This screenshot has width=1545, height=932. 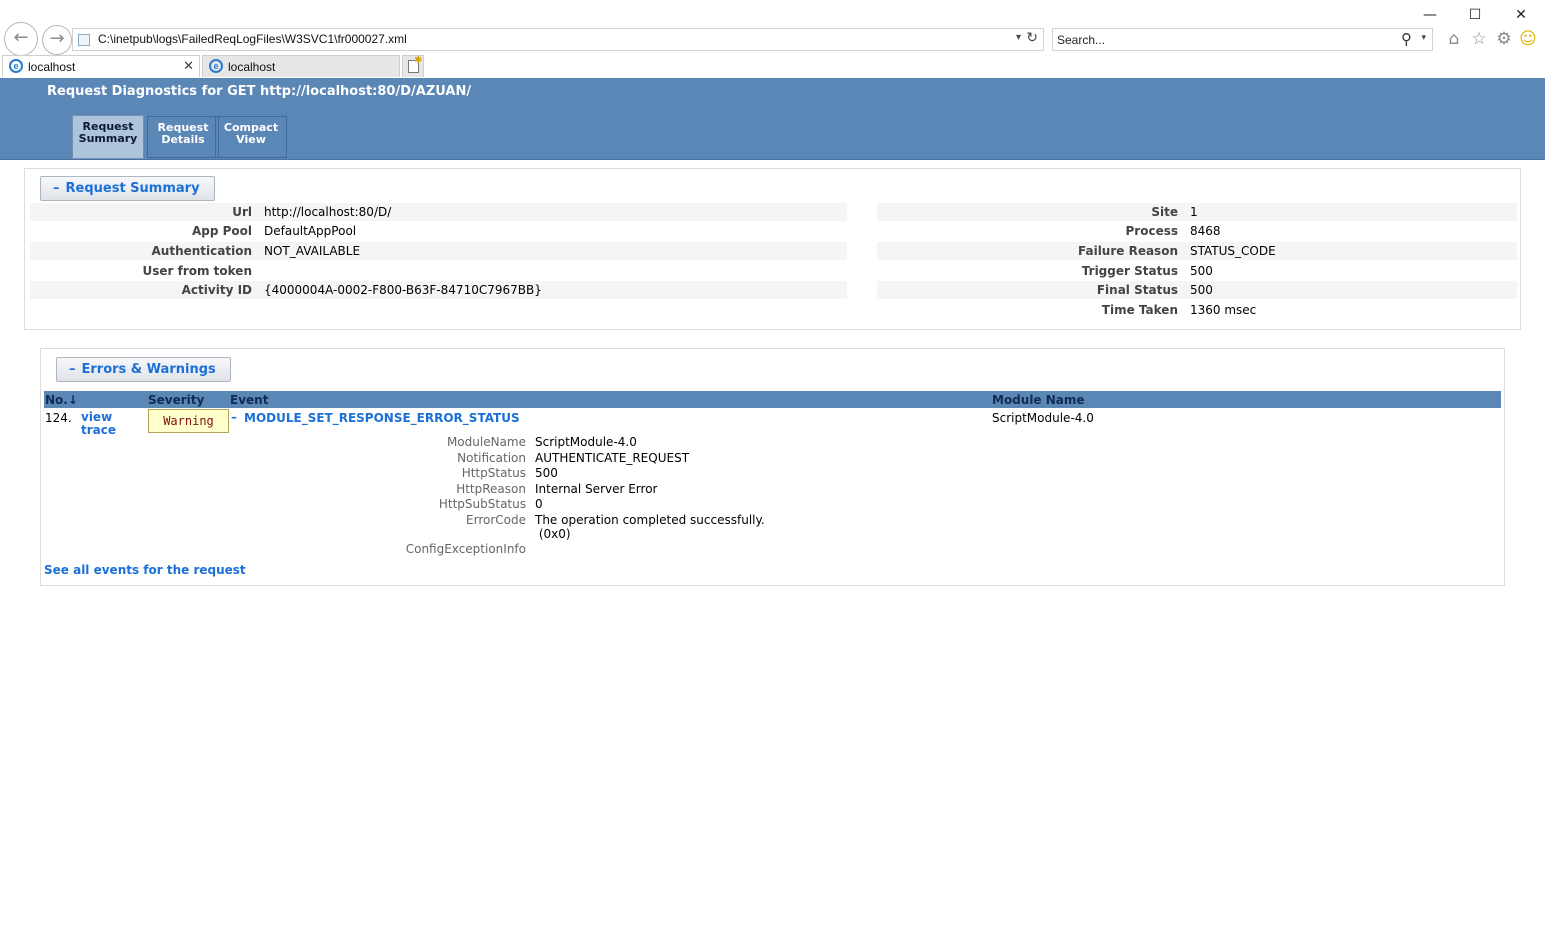 I want to click on view-trace-link: view trace, so click(x=98, y=424).